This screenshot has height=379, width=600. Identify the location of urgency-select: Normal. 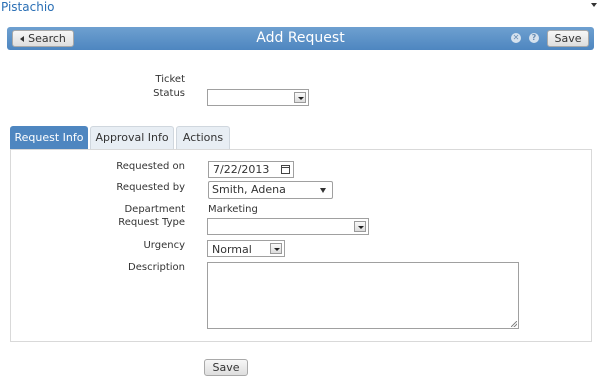
(246, 248).